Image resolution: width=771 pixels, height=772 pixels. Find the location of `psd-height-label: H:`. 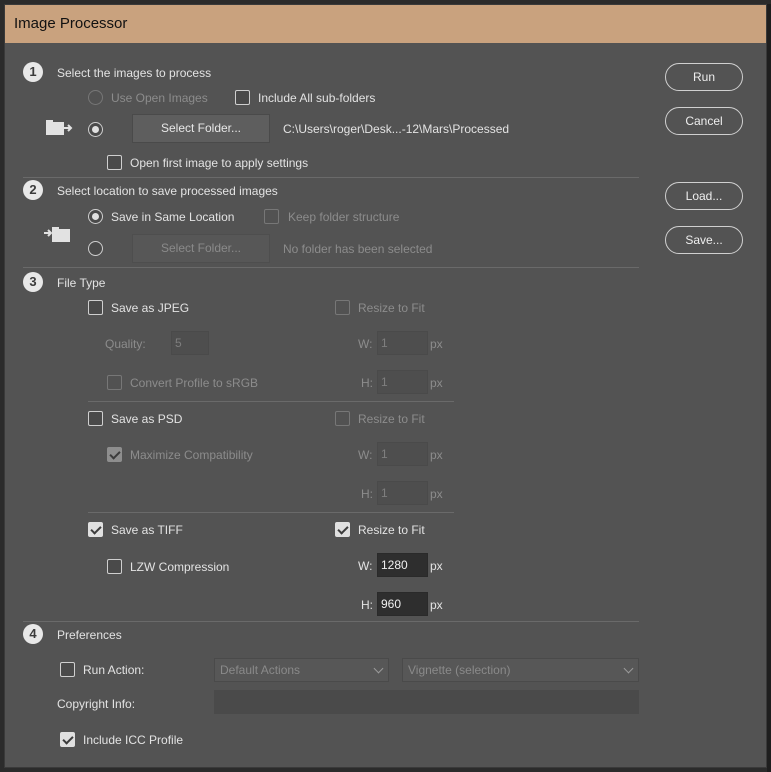

psd-height-label: H: is located at coordinates (367, 494).